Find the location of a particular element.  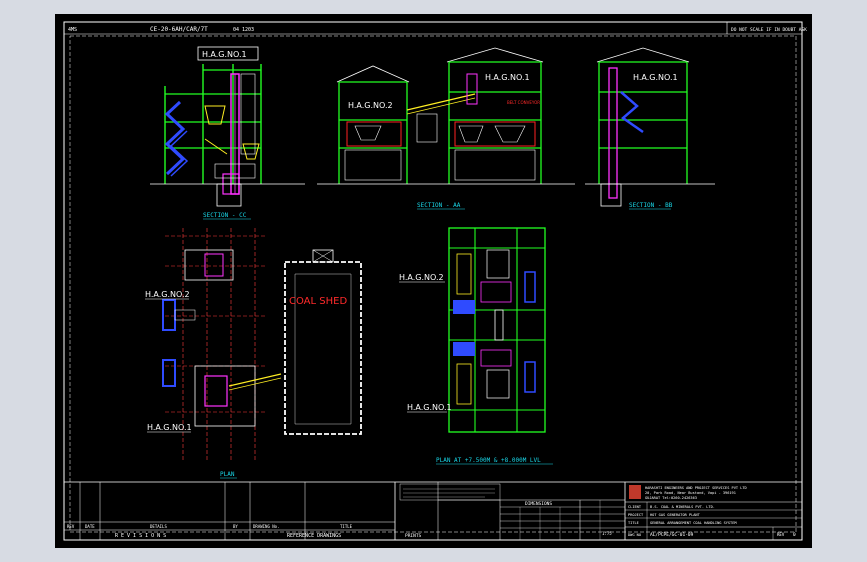

label-hag1-plan: H.A.G.NO.1 is located at coordinates (169, 427).